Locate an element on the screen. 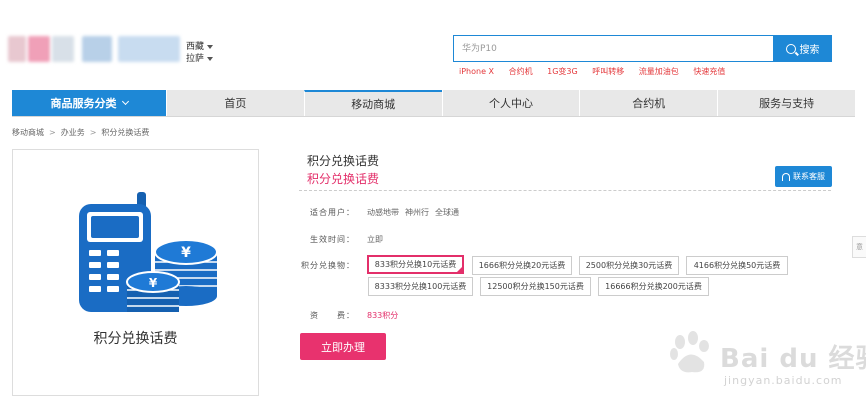 The width and height of the screenshot is (866, 417). nav-item-label: 服务与支持 is located at coordinates (787, 103).